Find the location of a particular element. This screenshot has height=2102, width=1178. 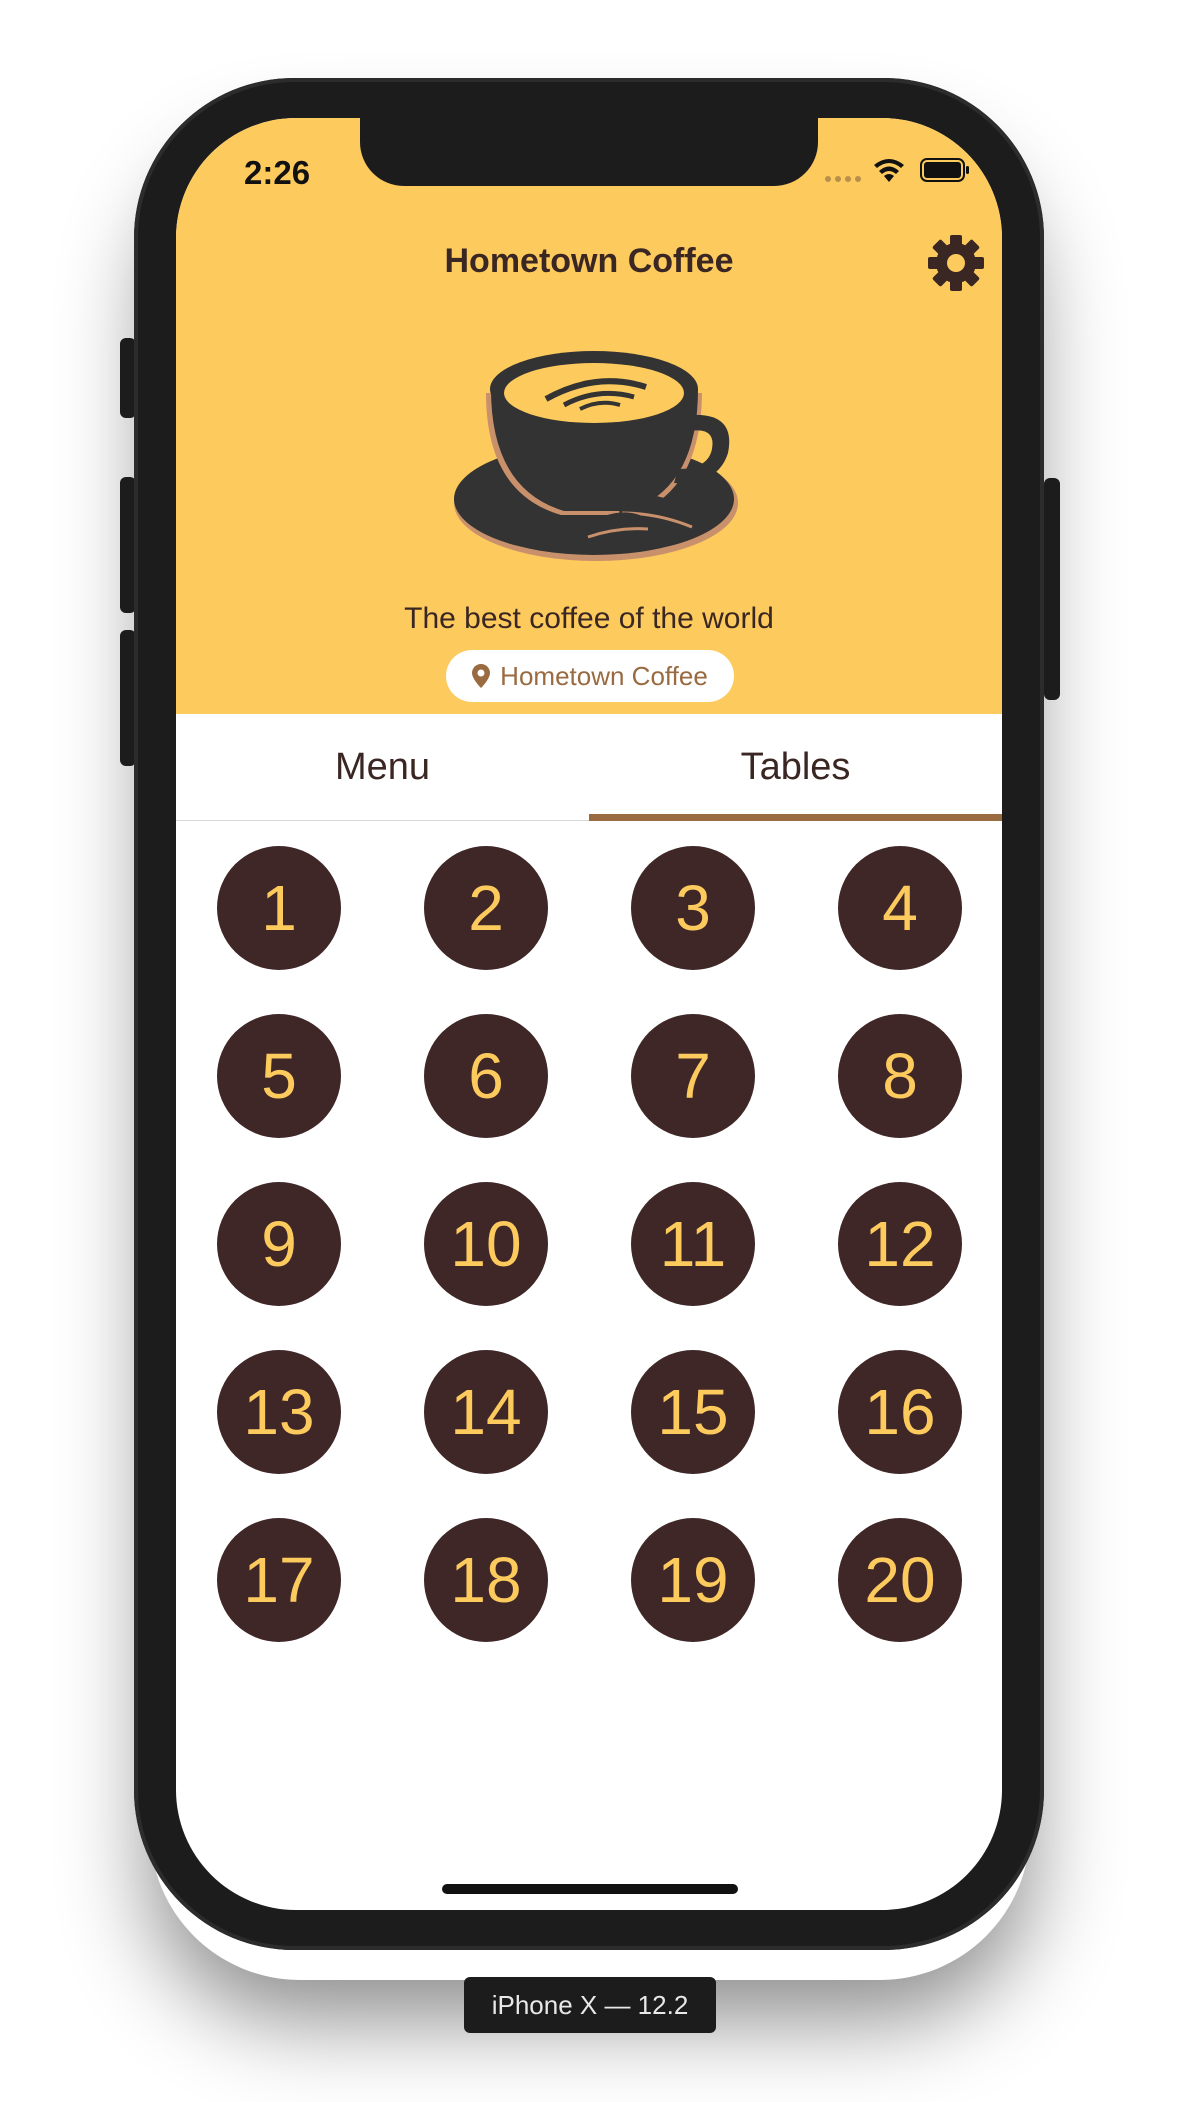

table-button: 3 is located at coordinates (693, 908).